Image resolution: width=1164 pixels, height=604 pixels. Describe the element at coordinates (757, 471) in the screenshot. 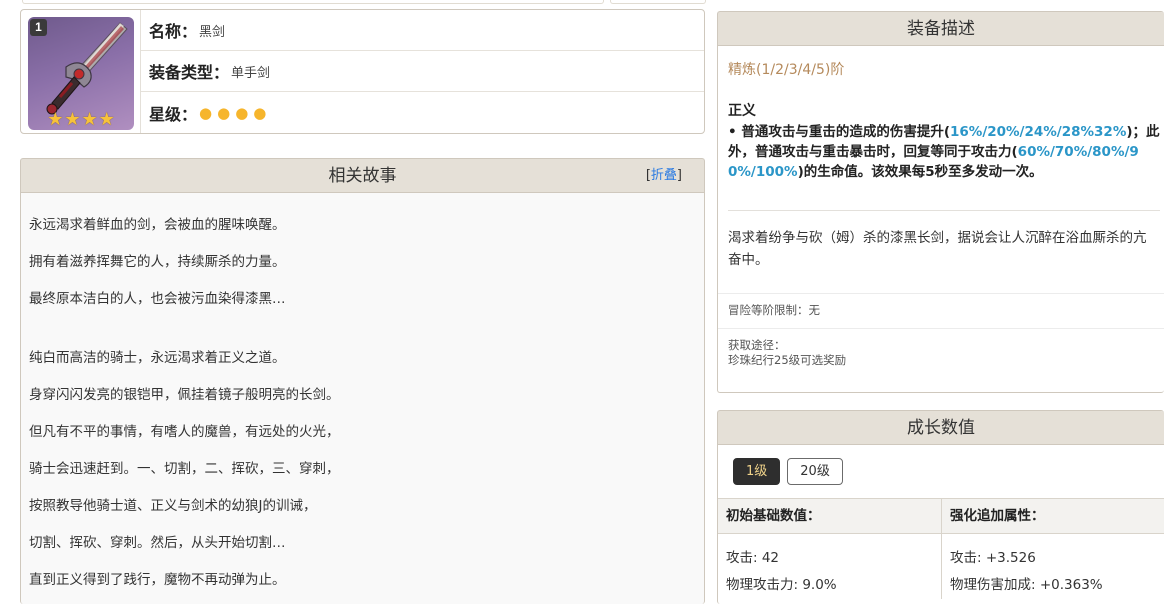

I see `level-1-button: 1级` at that location.